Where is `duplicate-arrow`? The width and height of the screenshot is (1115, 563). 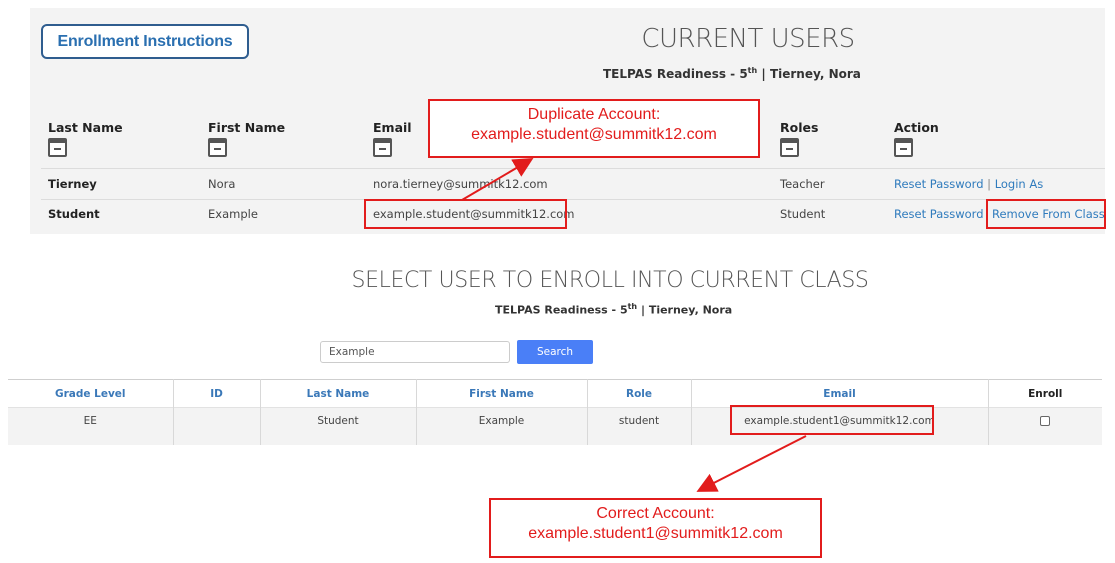 duplicate-arrow is located at coordinates (497, 179).